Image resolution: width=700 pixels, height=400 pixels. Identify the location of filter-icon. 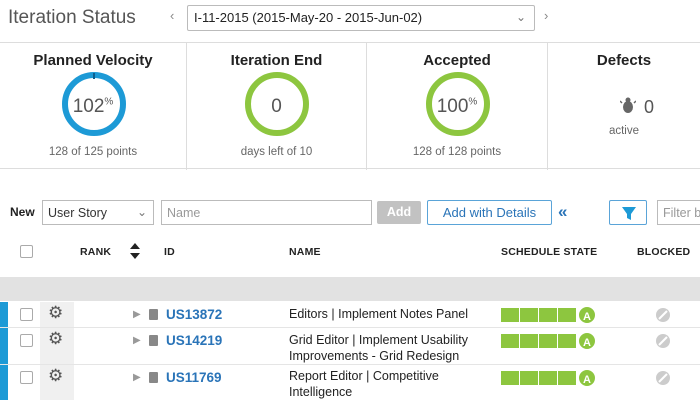
(629, 213).